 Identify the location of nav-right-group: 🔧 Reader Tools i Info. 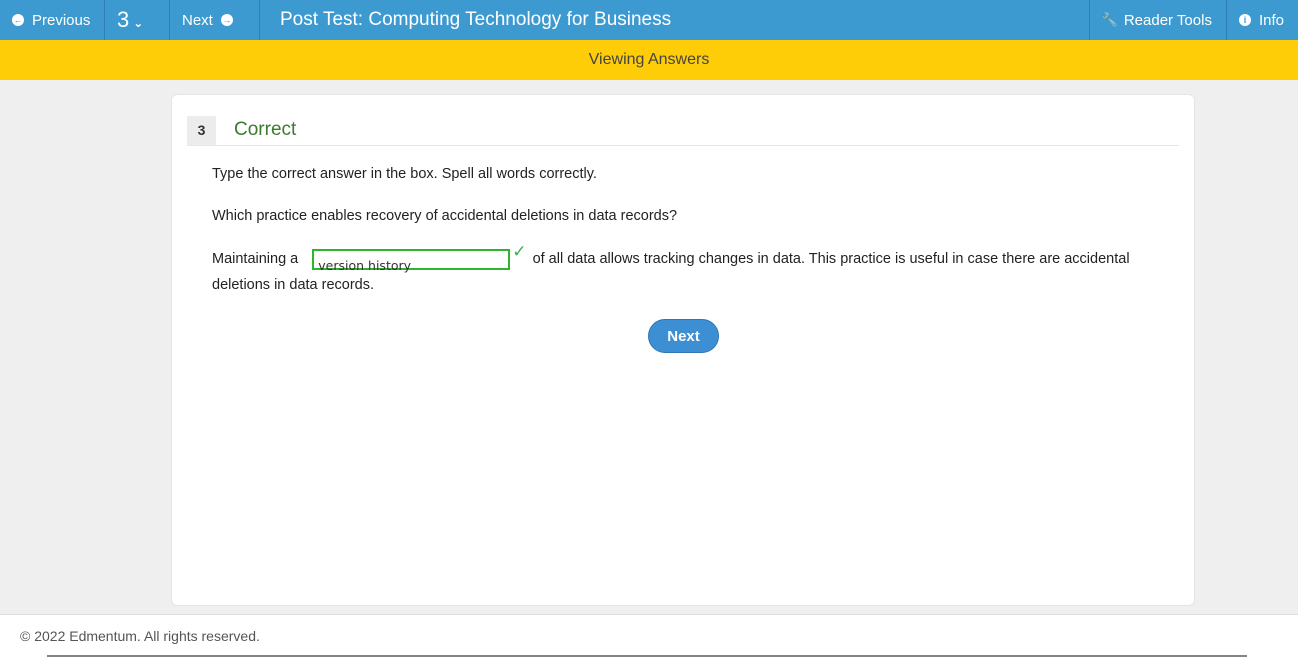
(1193, 20).